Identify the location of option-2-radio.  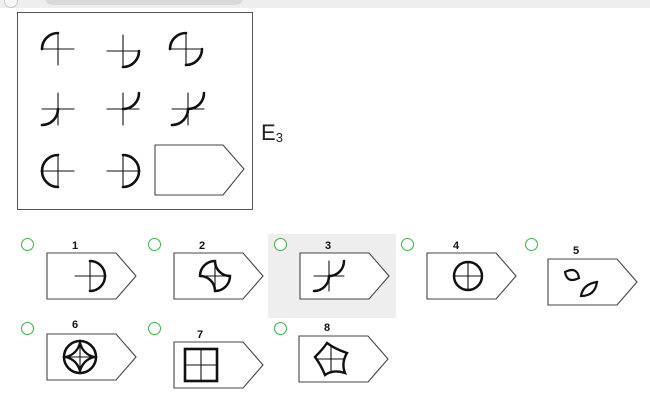
(154, 244).